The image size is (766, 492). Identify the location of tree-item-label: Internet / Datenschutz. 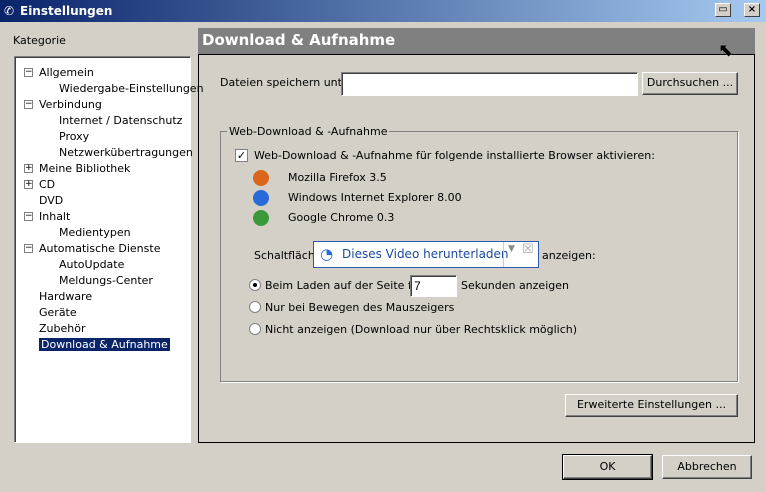
(121, 120).